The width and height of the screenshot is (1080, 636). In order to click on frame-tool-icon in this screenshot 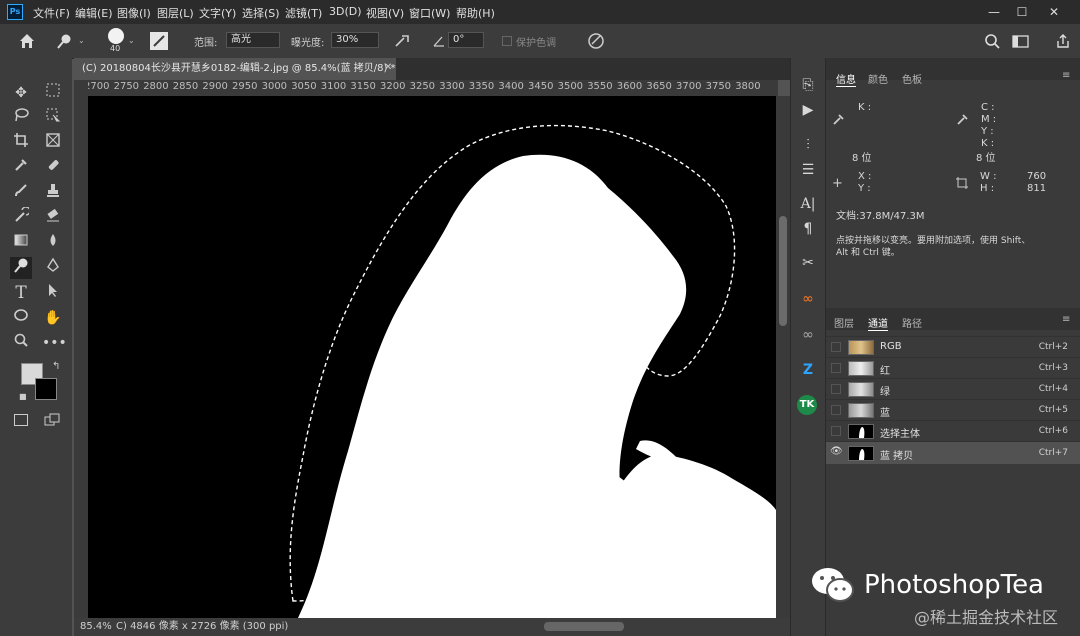, I will do `click(53, 143)`.